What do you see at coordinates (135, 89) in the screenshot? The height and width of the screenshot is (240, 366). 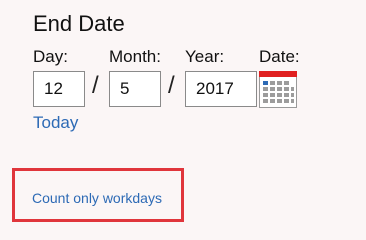 I see `month-input: 5` at bounding box center [135, 89].